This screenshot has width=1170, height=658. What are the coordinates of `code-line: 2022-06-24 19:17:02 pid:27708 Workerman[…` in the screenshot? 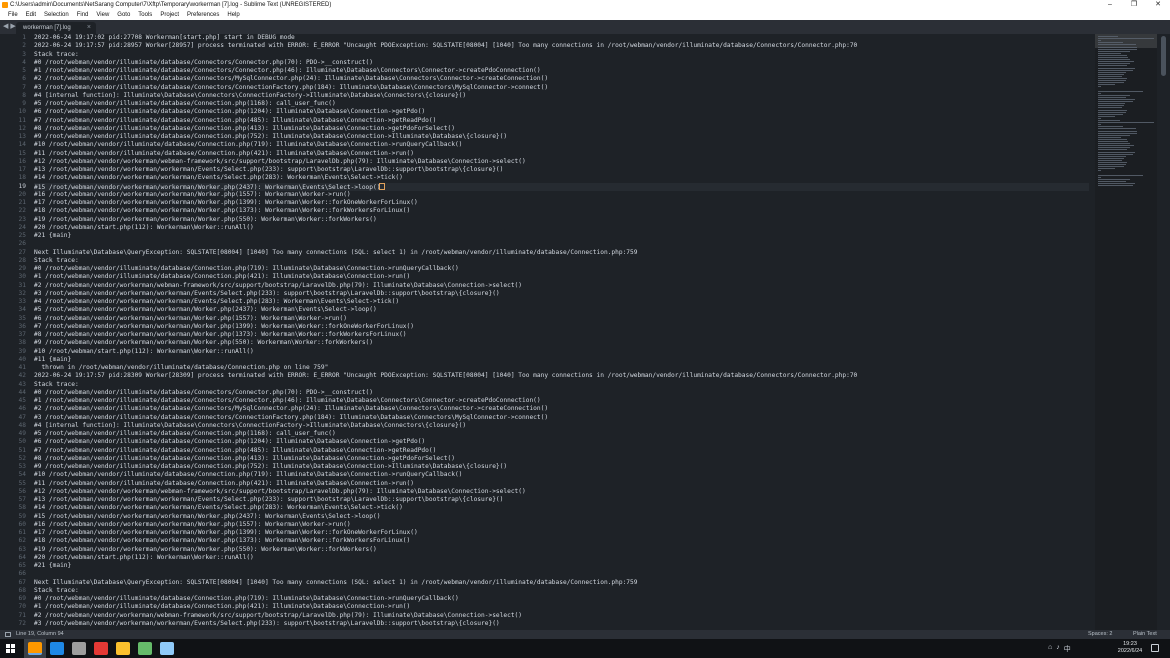 It's located at (561, 38).